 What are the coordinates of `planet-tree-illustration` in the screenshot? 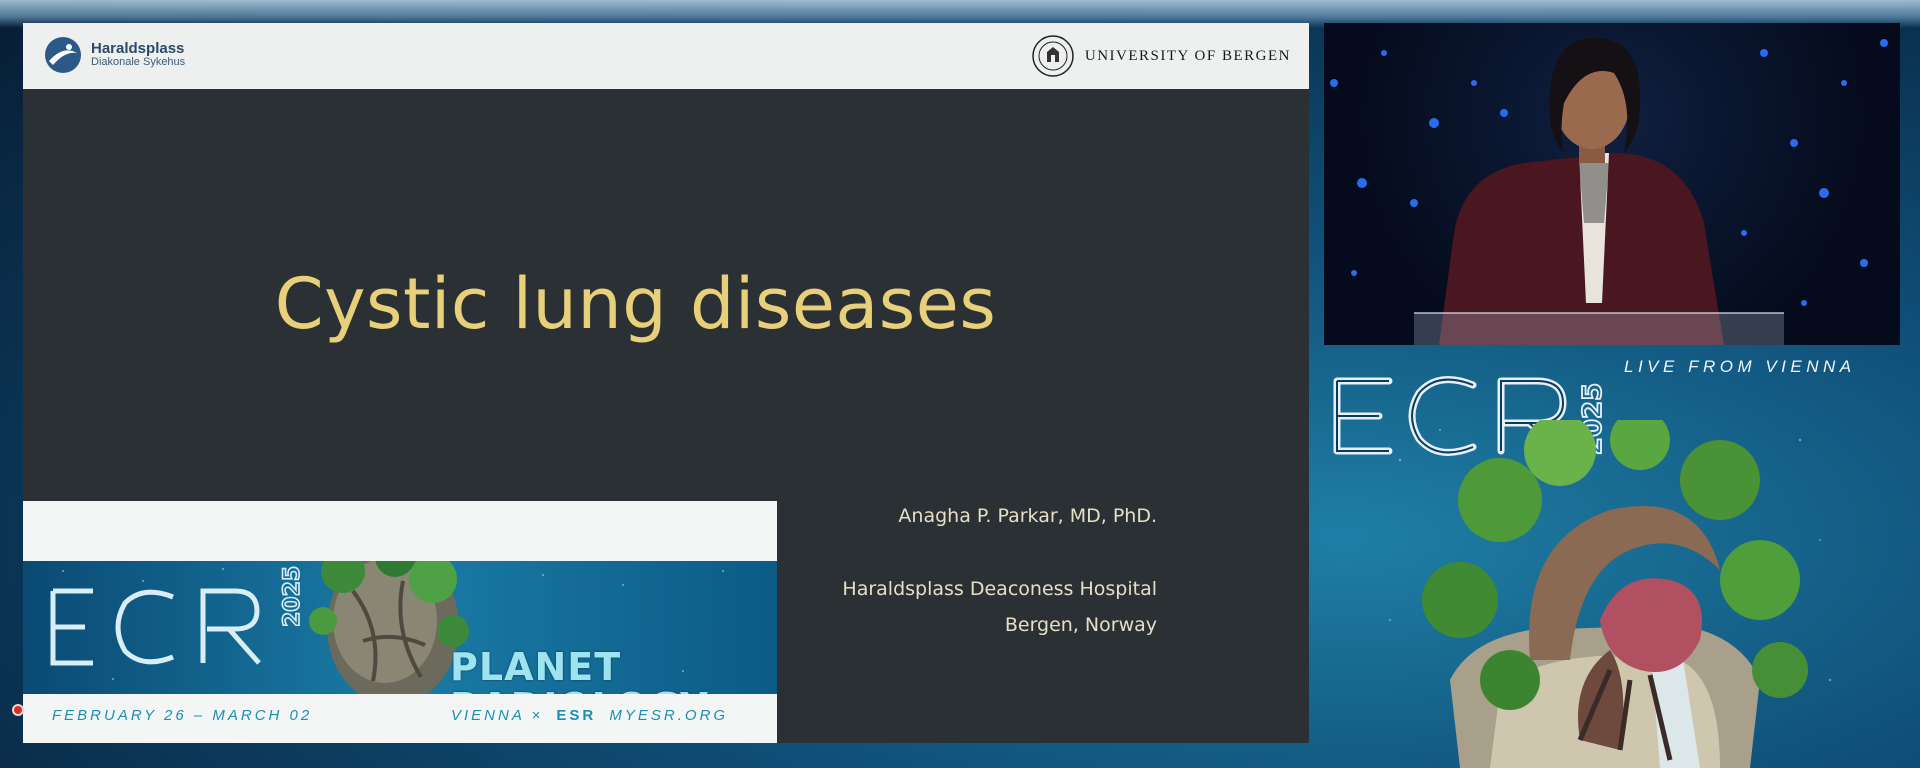 It's located at (1610, 594).